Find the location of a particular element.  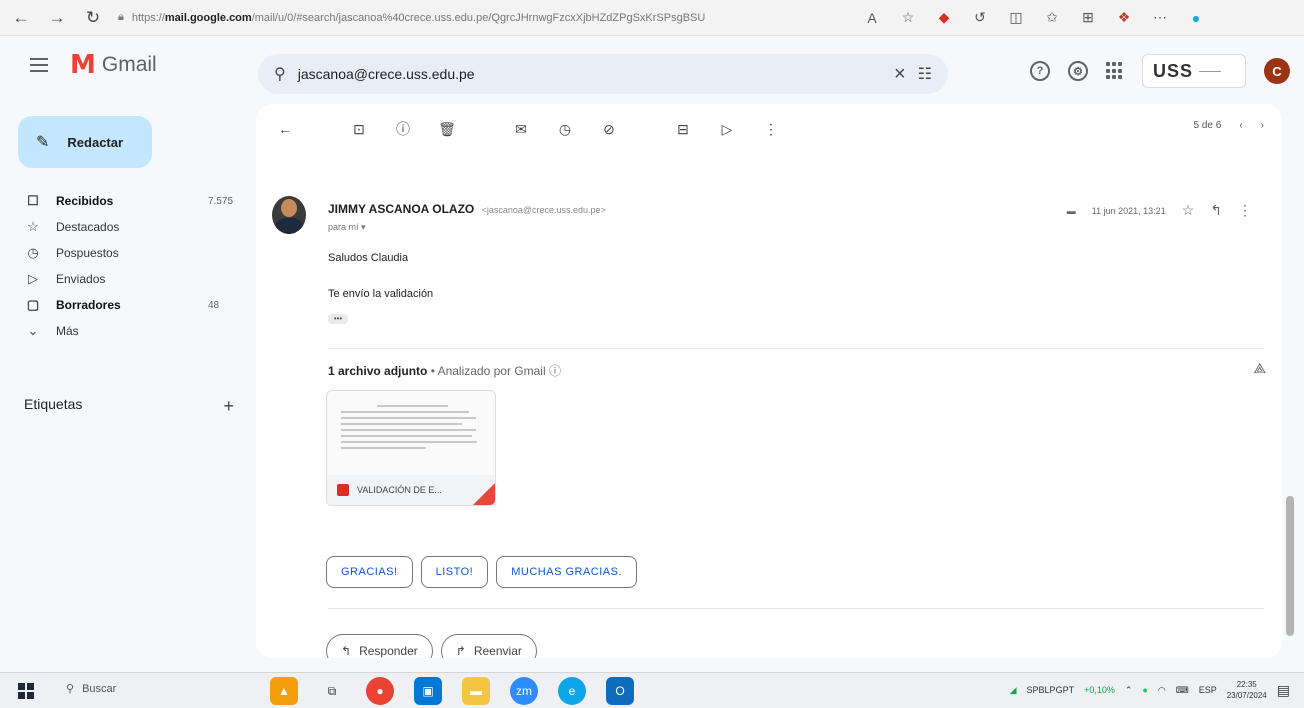

mark-unread-icon: ✉ is located at coordinates (521, 129).